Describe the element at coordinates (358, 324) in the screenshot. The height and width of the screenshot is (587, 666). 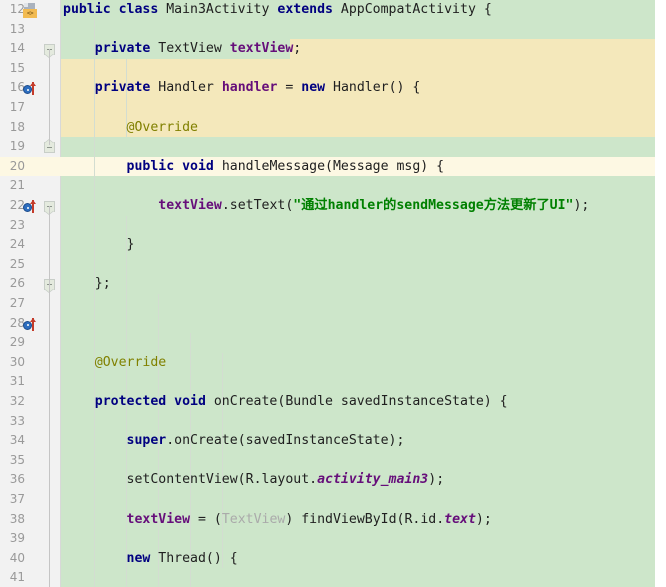
I see `code-line` at that location.